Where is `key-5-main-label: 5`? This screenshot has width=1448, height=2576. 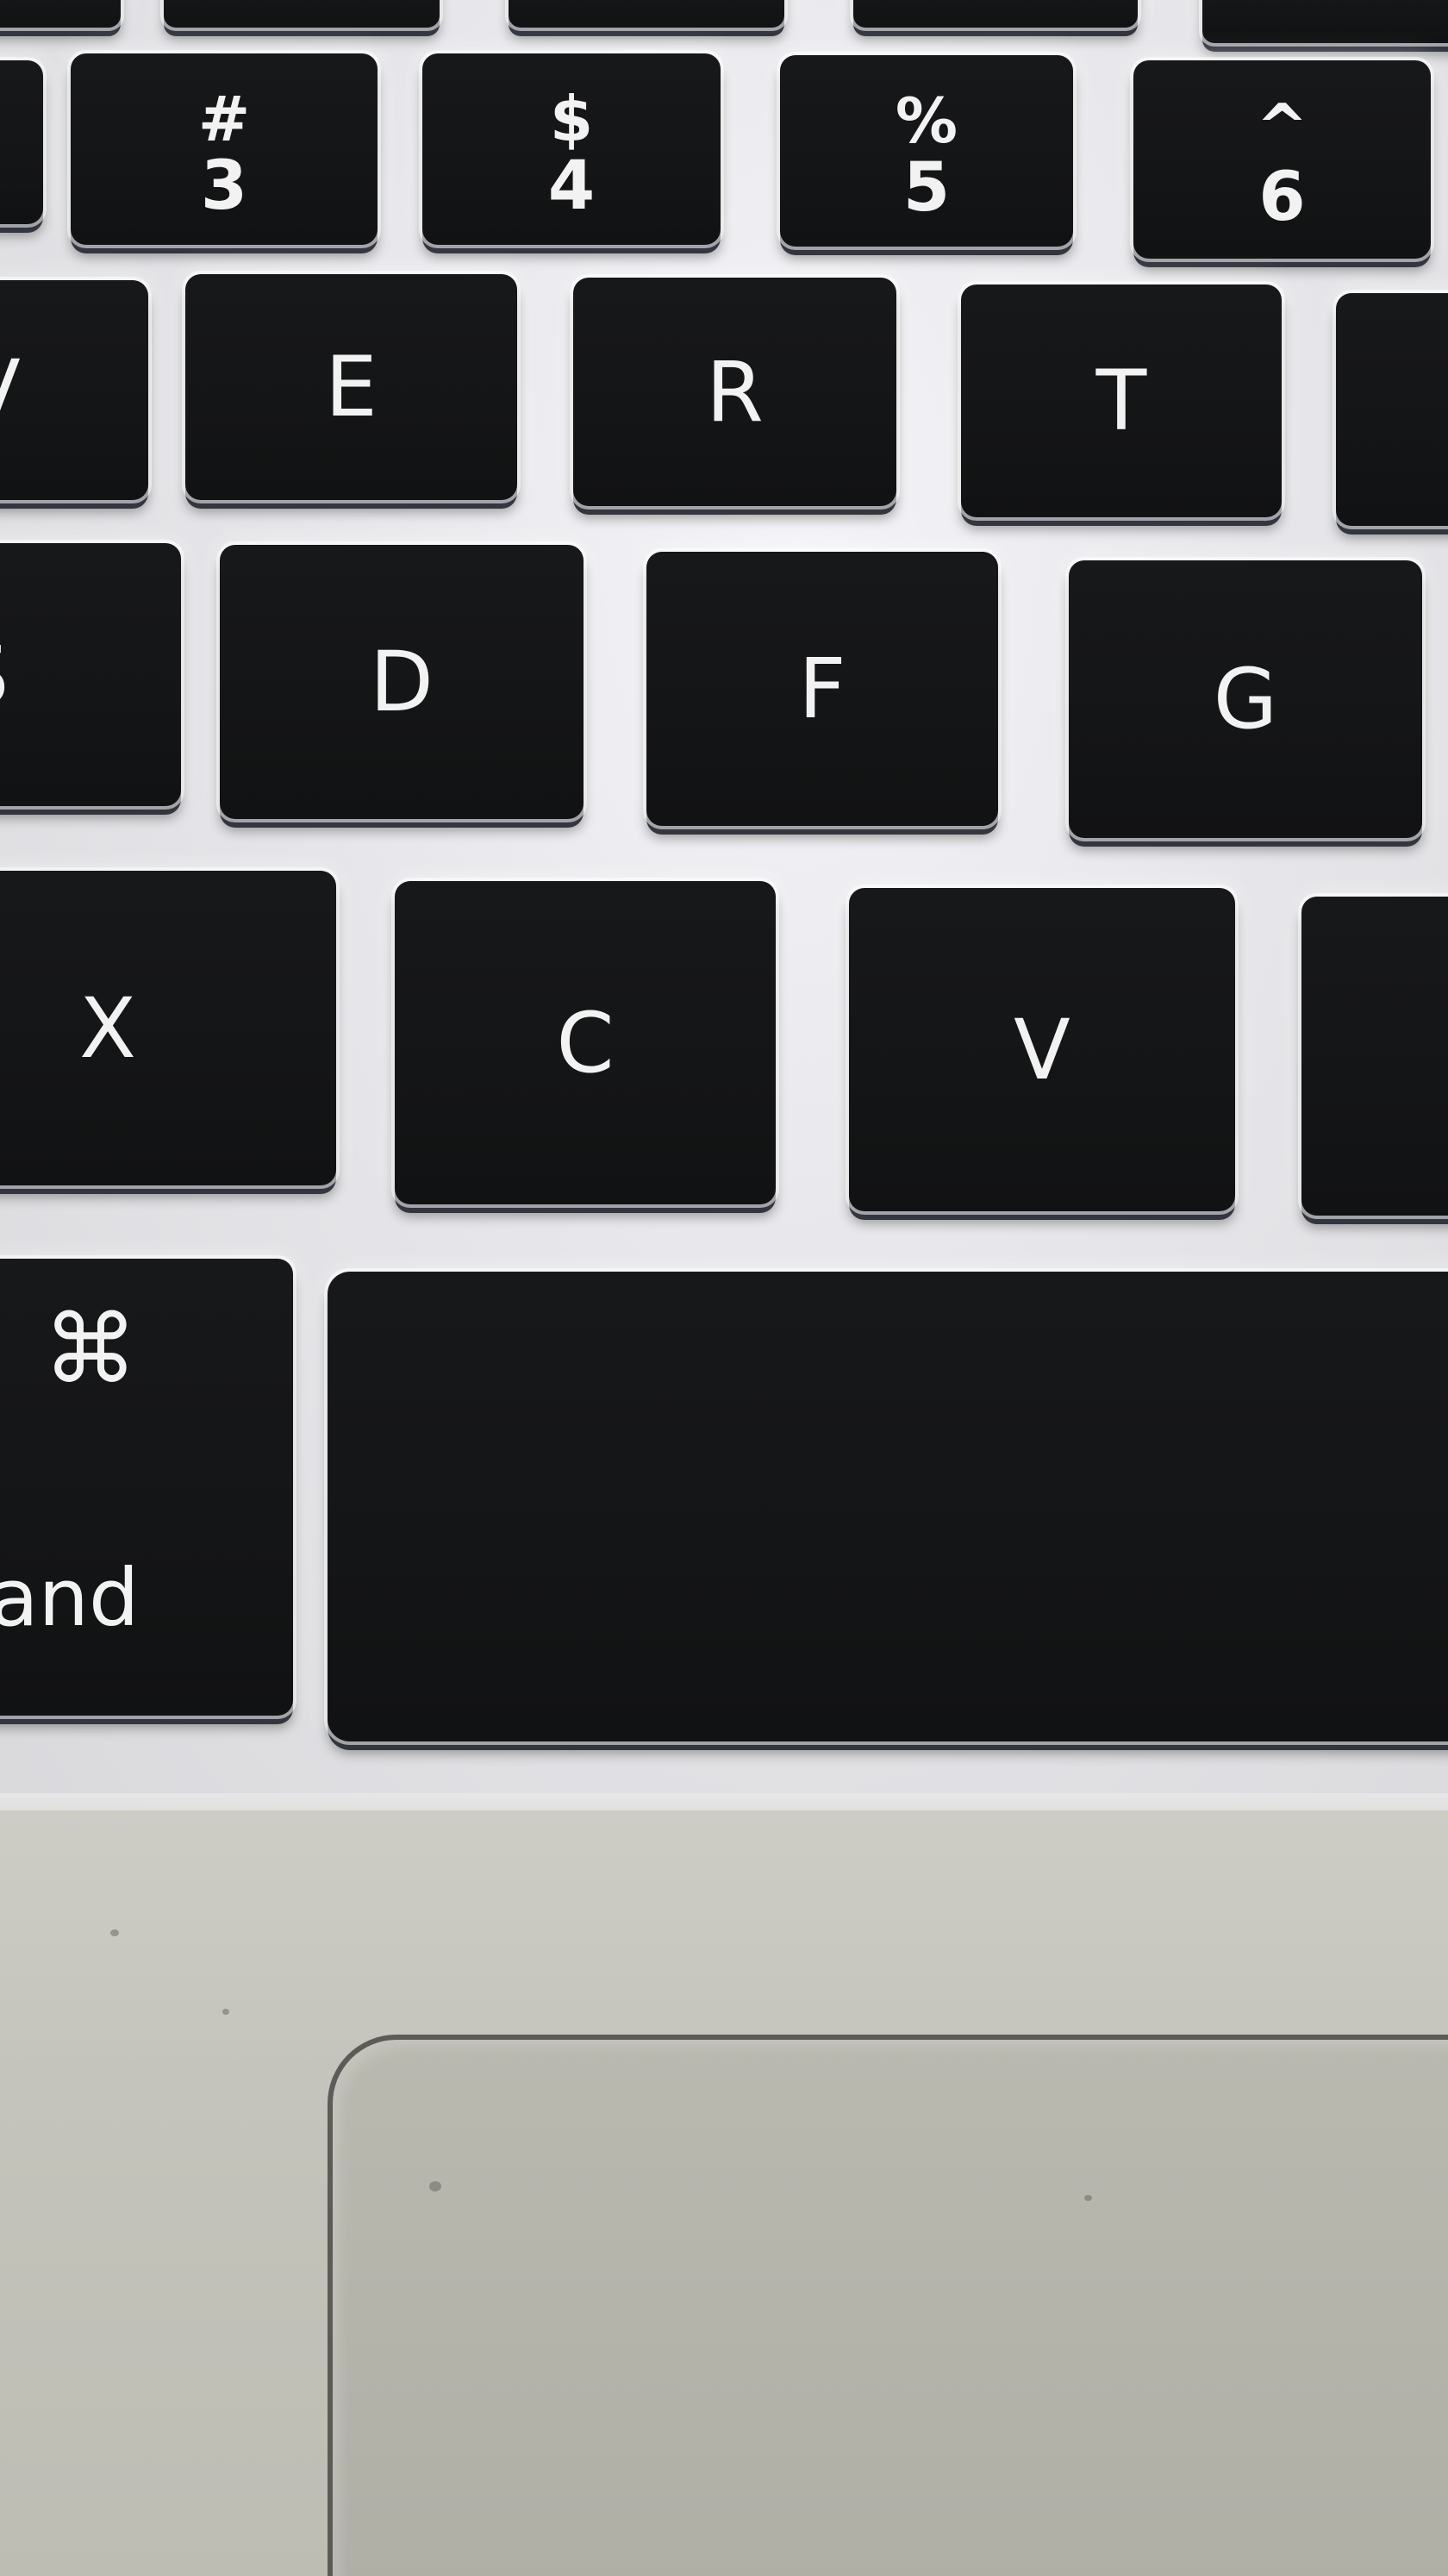 key-5-main-label: 5 is located at coordinates (926, 188).